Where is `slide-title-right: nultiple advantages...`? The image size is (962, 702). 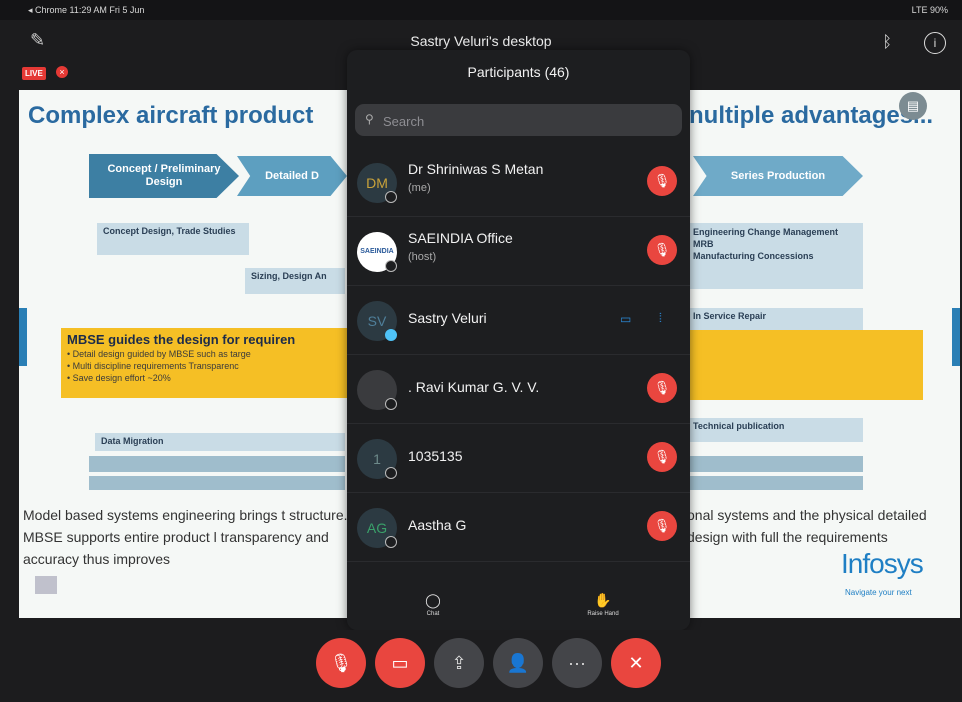 slide-title-right: nultiple advantages... is located at coordinates (811, 115).